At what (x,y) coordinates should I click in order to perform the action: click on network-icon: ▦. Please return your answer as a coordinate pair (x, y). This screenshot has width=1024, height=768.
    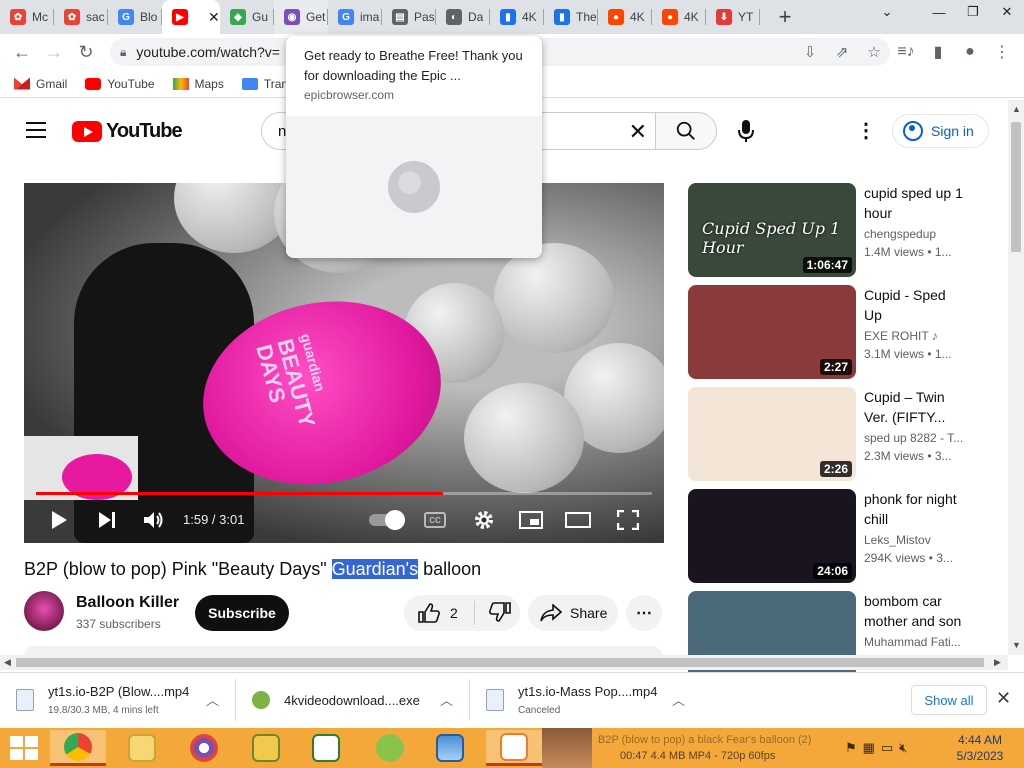
    Looking at the image, I should click on (869, 748).